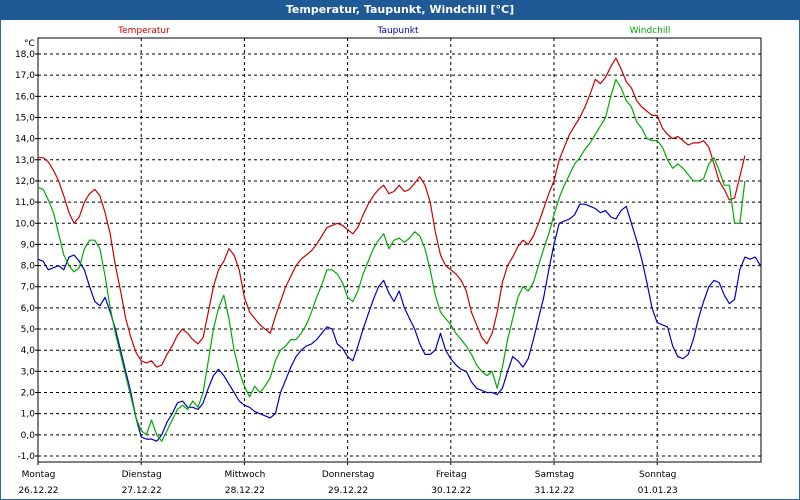  Describe the element at coordinates (25, 182) in the screenshot. I see `y-tick-label: 12,0` at that location.